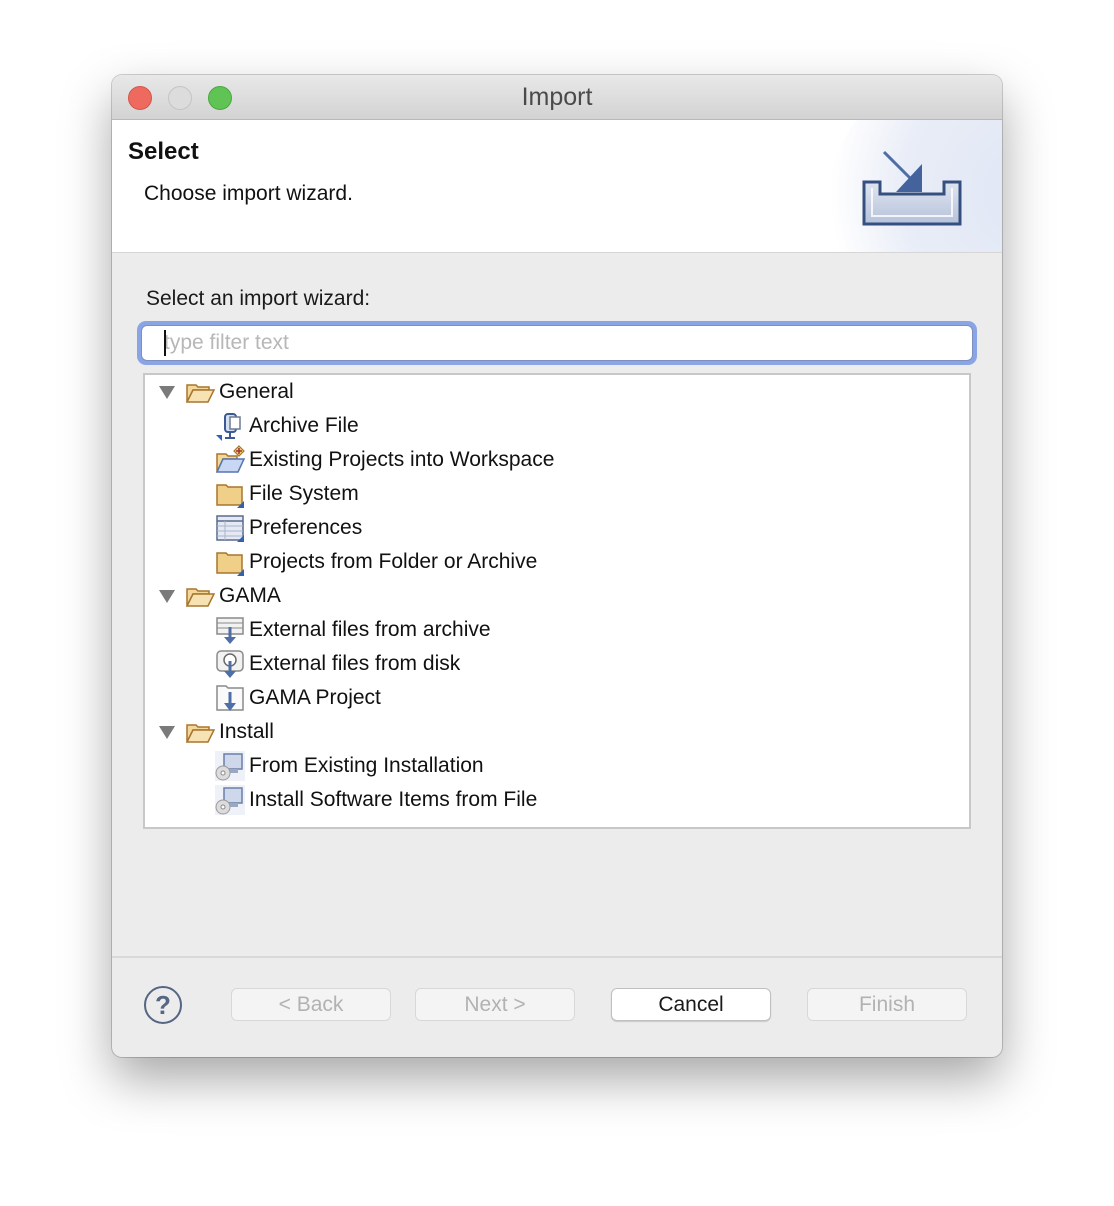  I want to click on tree-item-archive-file: Archive File, so click(287, 426).